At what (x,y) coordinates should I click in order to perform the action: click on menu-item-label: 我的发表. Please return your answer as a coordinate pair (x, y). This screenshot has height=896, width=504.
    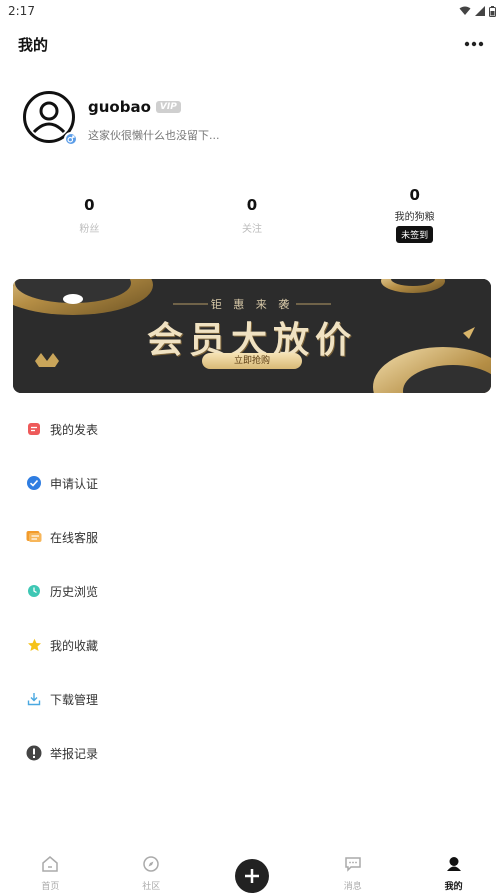
    Looking at the image, I should click on (74, 429).